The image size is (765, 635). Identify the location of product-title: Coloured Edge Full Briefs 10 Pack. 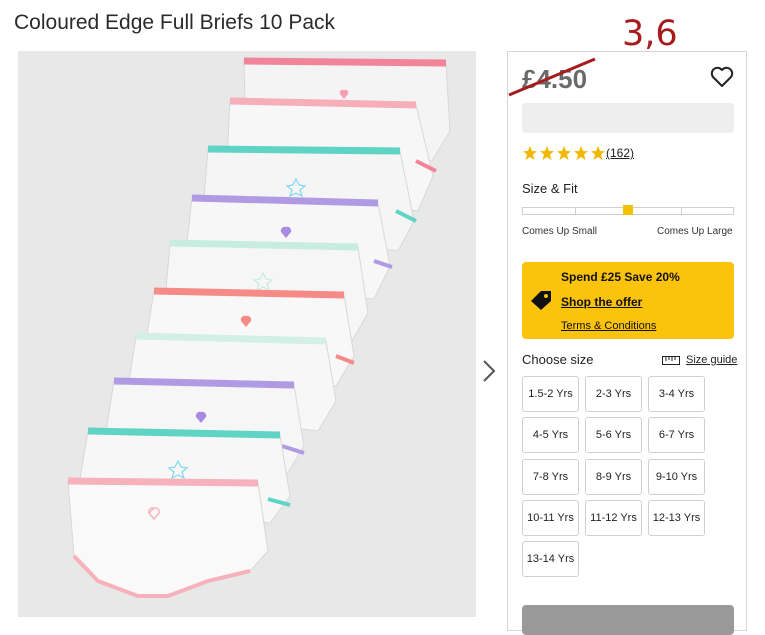
(174, 22).